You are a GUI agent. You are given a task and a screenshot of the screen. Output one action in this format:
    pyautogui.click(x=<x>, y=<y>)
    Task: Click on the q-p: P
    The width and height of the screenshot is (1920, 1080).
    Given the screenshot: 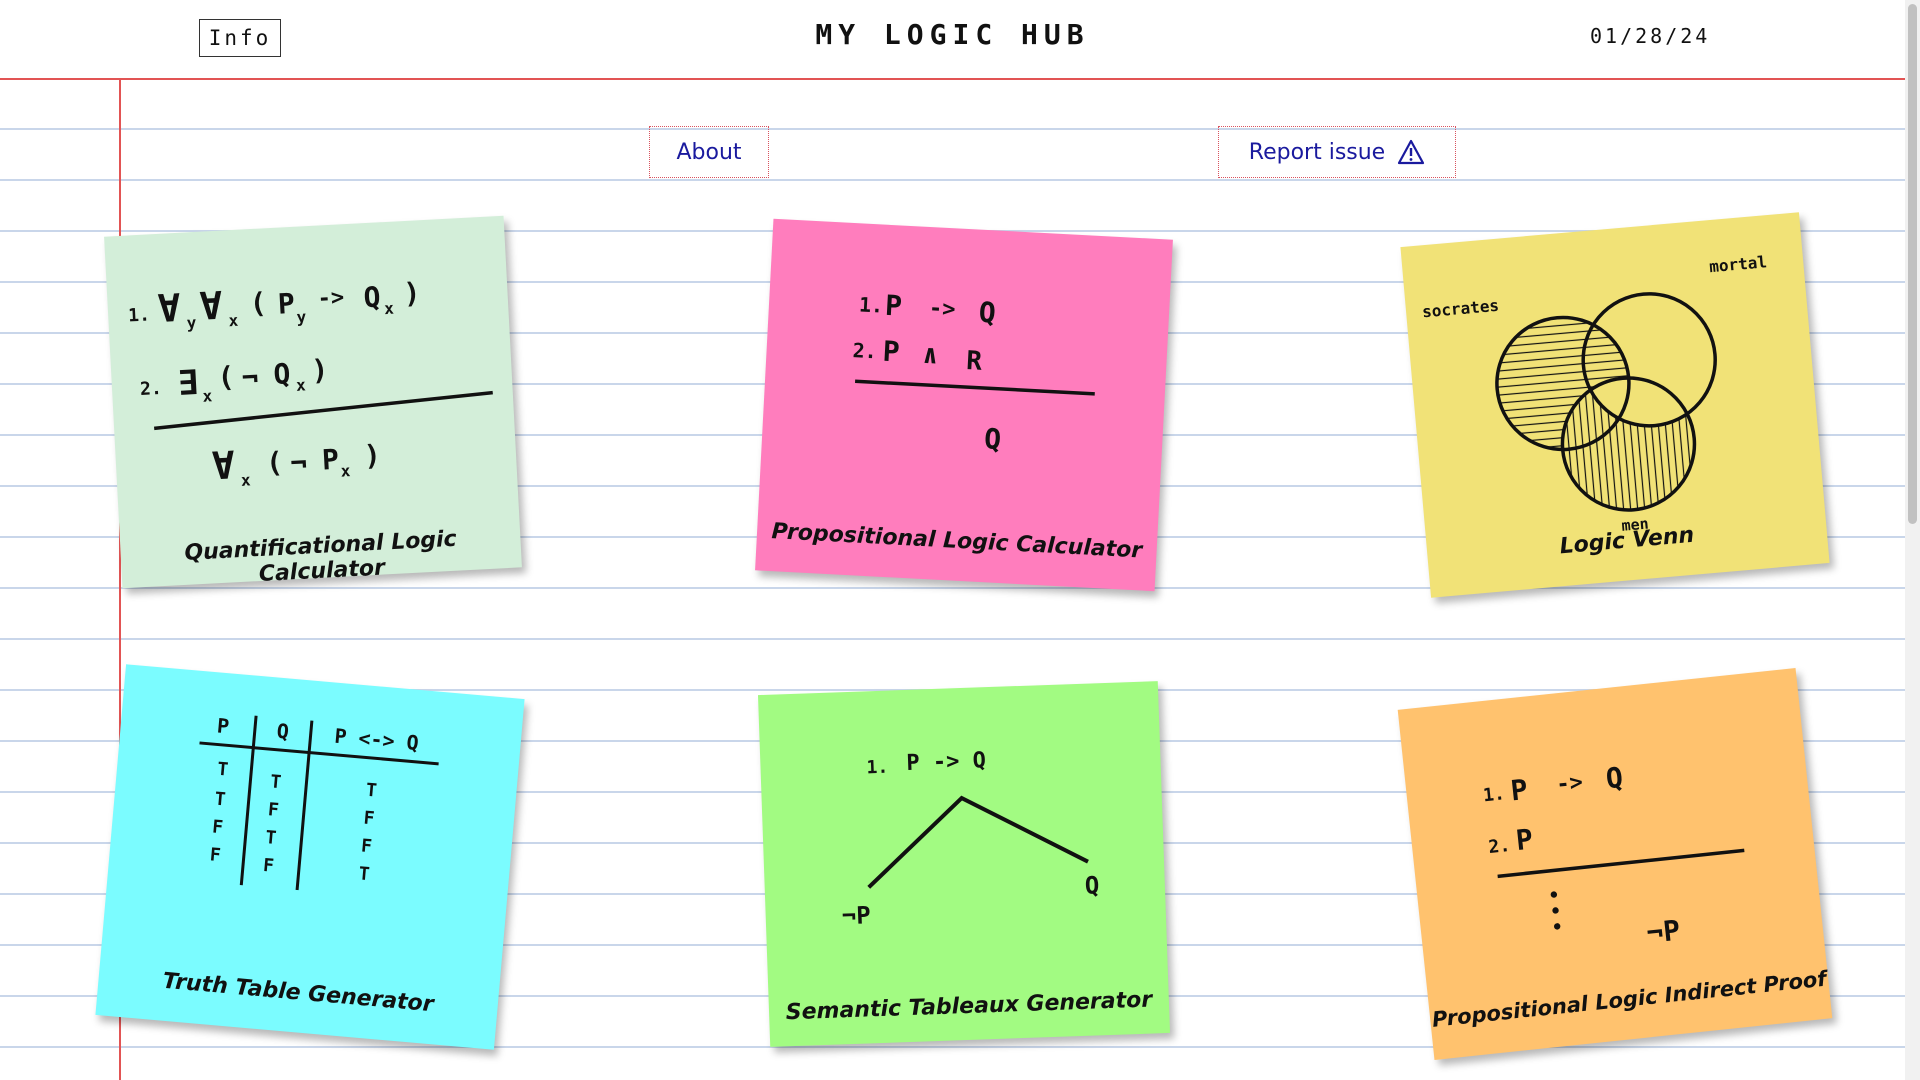 What is the action you would take?
    pyautogui.click(x=286, y=304)
    